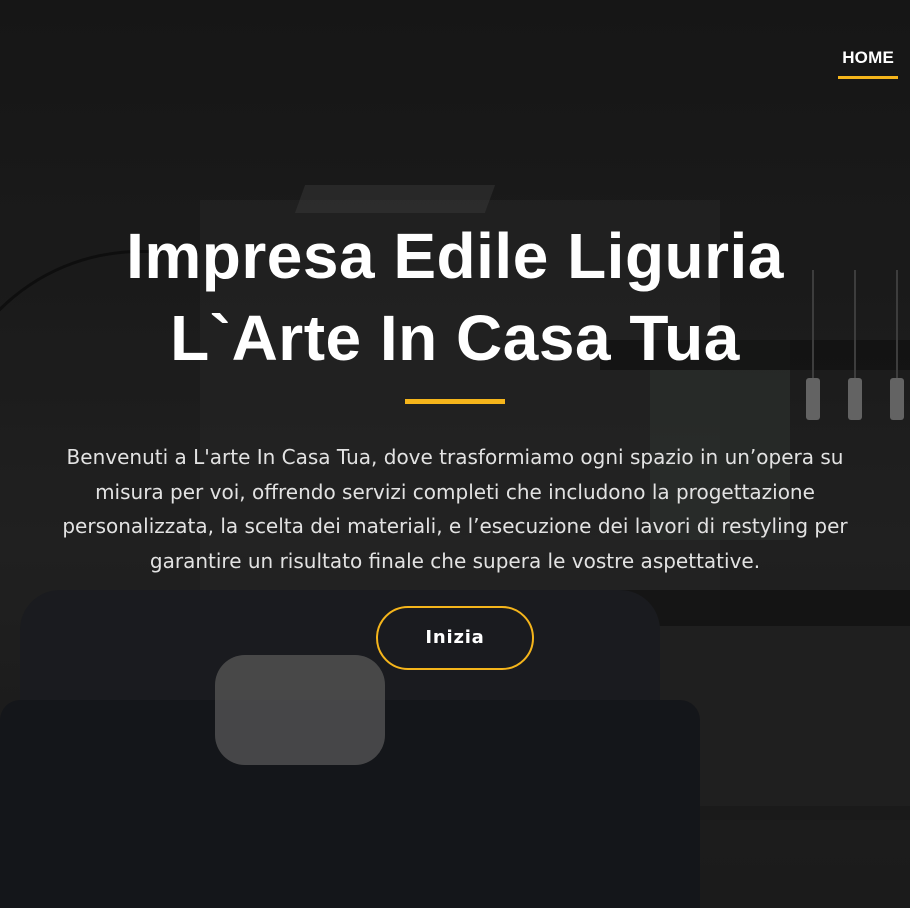 The width and height of the screenshot is (910, 908). I want to click on nav-link-home: HOME, so click(868, 61).